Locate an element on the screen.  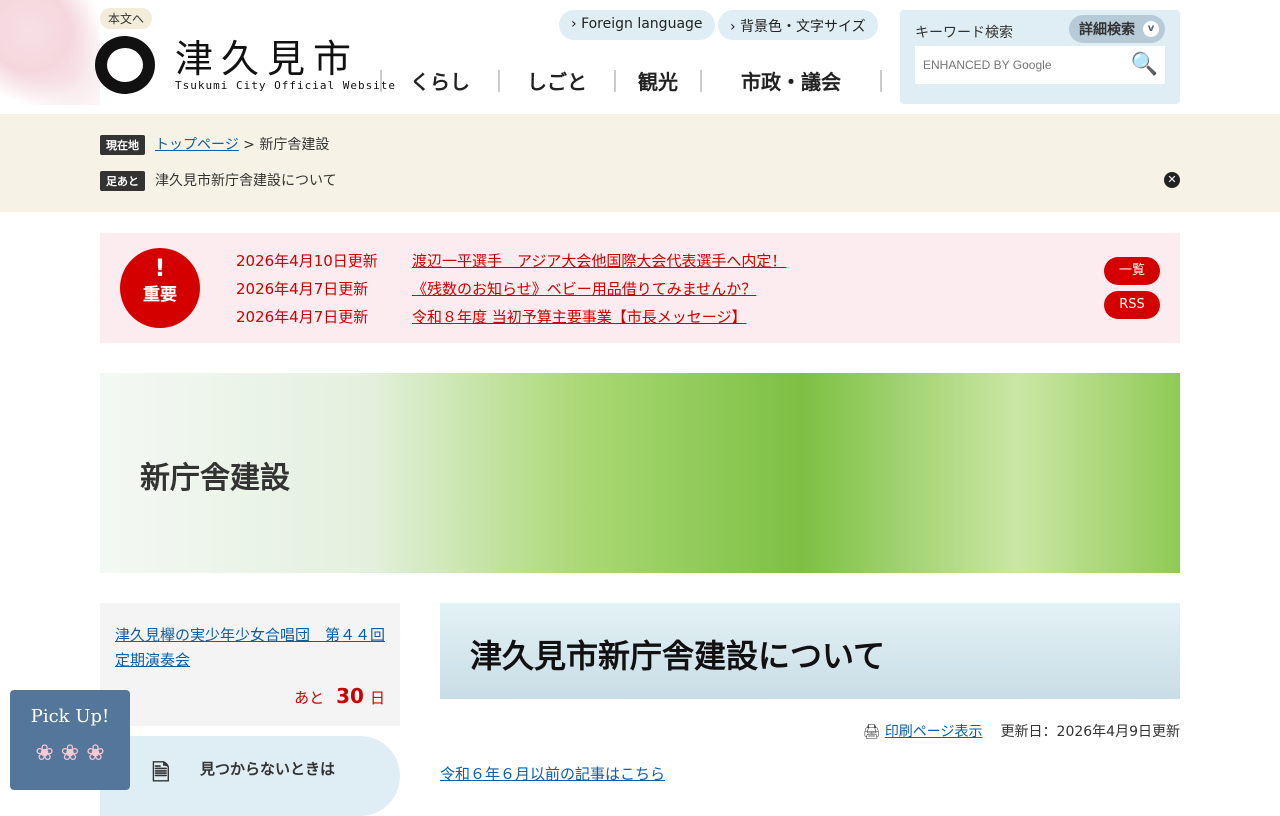
important-badge: ! 重要 is located at coordinates (160, 288).